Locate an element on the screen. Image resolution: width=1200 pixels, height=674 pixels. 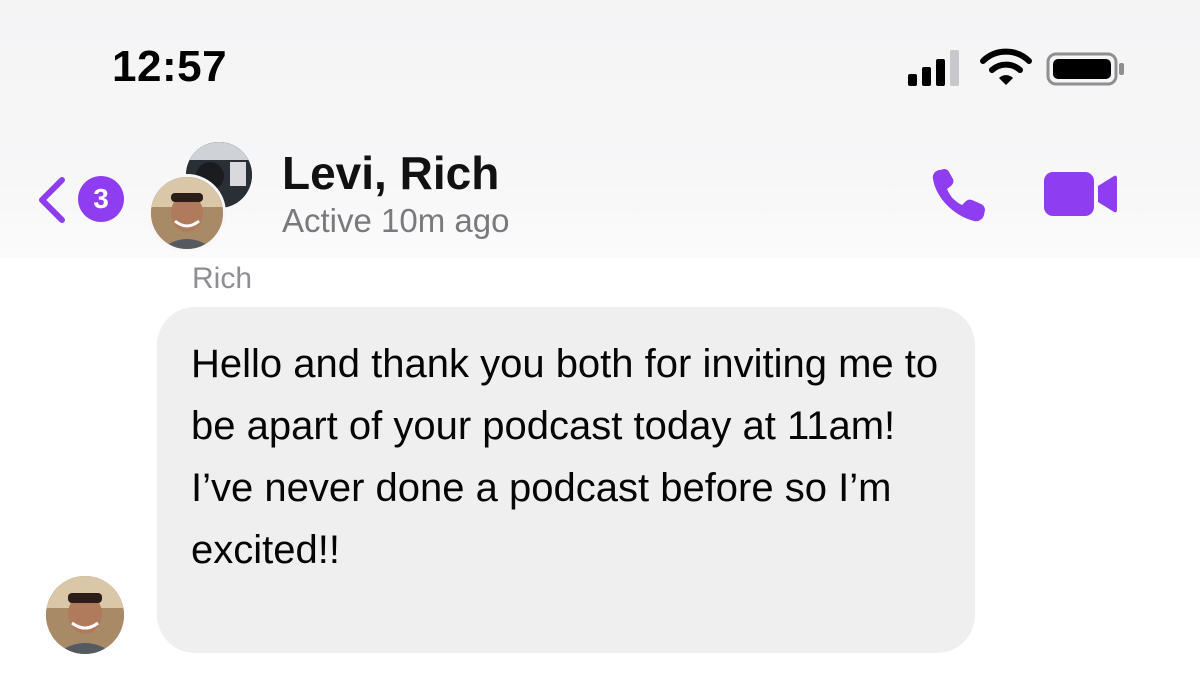
active-status: Active 10m ago is located at coordinates (396, 220).